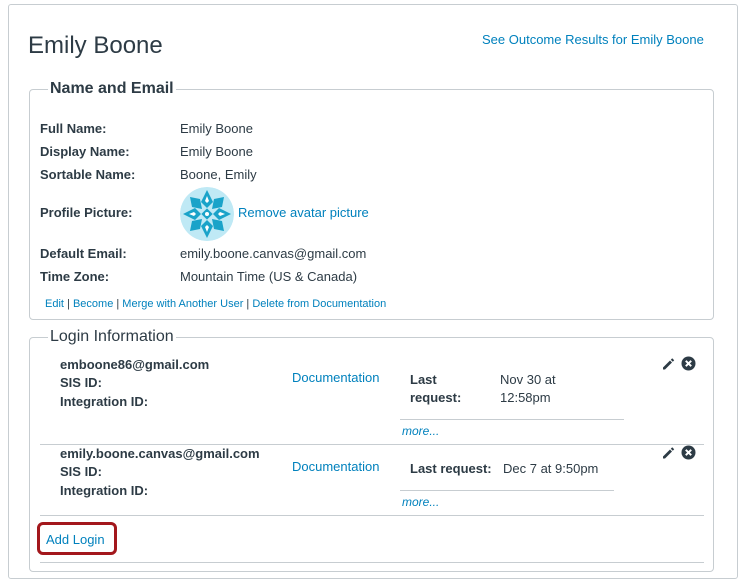 The width and height of the screenshot is (744, 585). What do you see at coordinates (135, 364) in the screenshot?
I see `login-id: emboone86@gmail.com` at bounding box center [135, 364].